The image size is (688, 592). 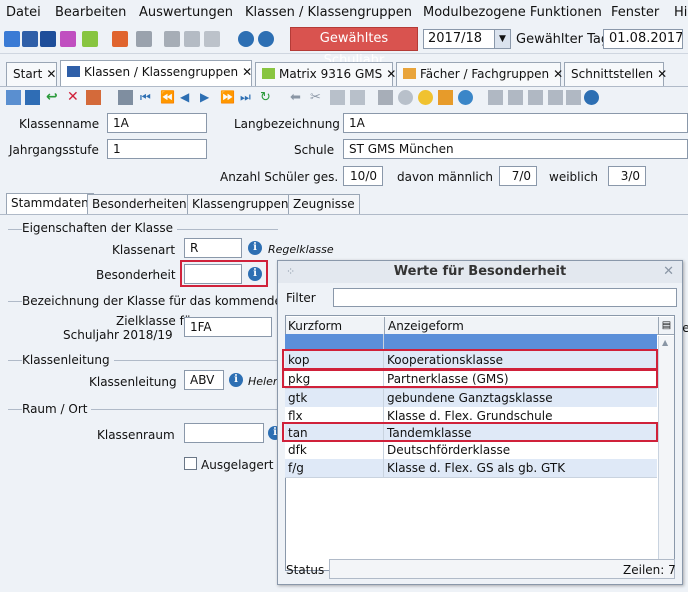 I want to click on people-icon, so click(x=48, y=39).